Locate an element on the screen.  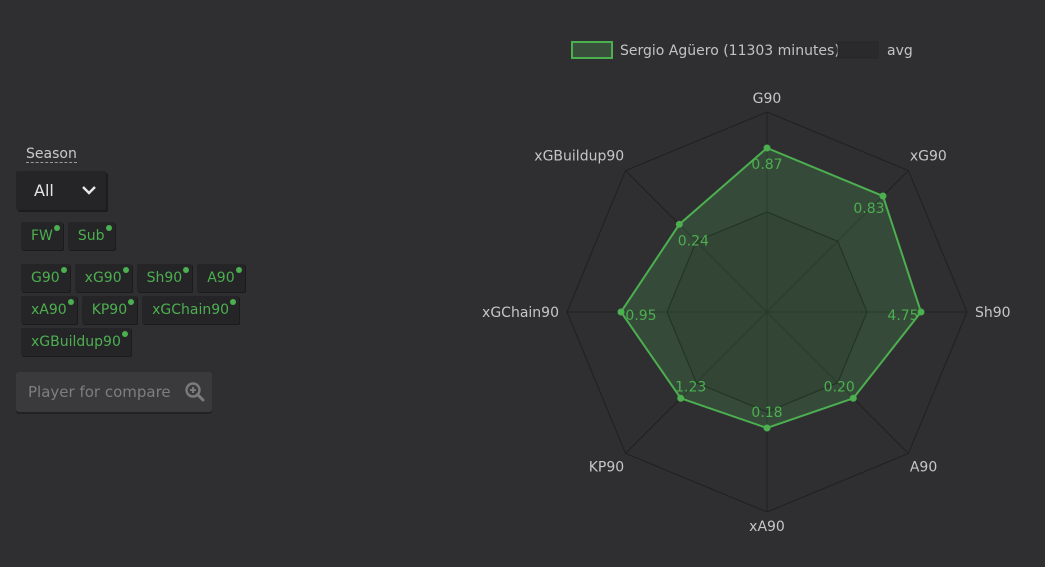
axis-label-xgbuildup90: xGBuildup90 is located at coordinates (579, 157).